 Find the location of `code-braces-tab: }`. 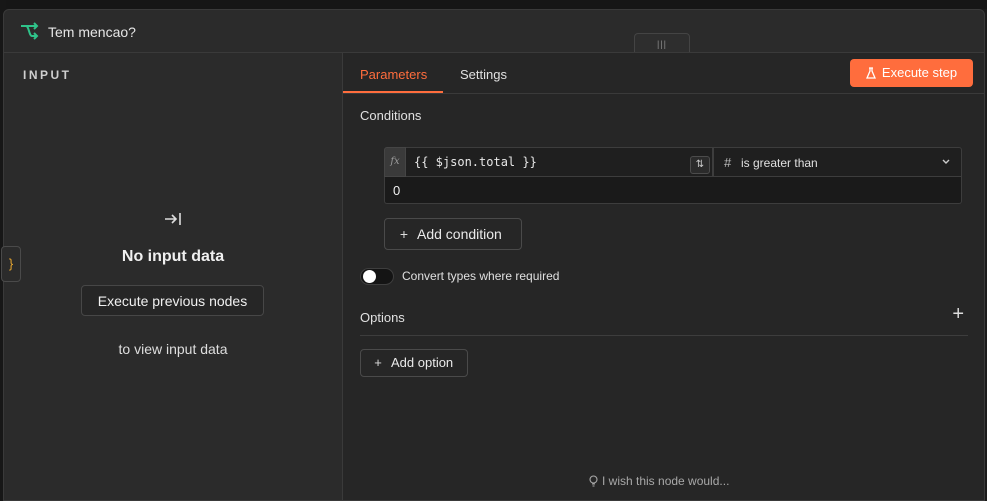

code-braces-tab: } is located at coordinates (11, 264).